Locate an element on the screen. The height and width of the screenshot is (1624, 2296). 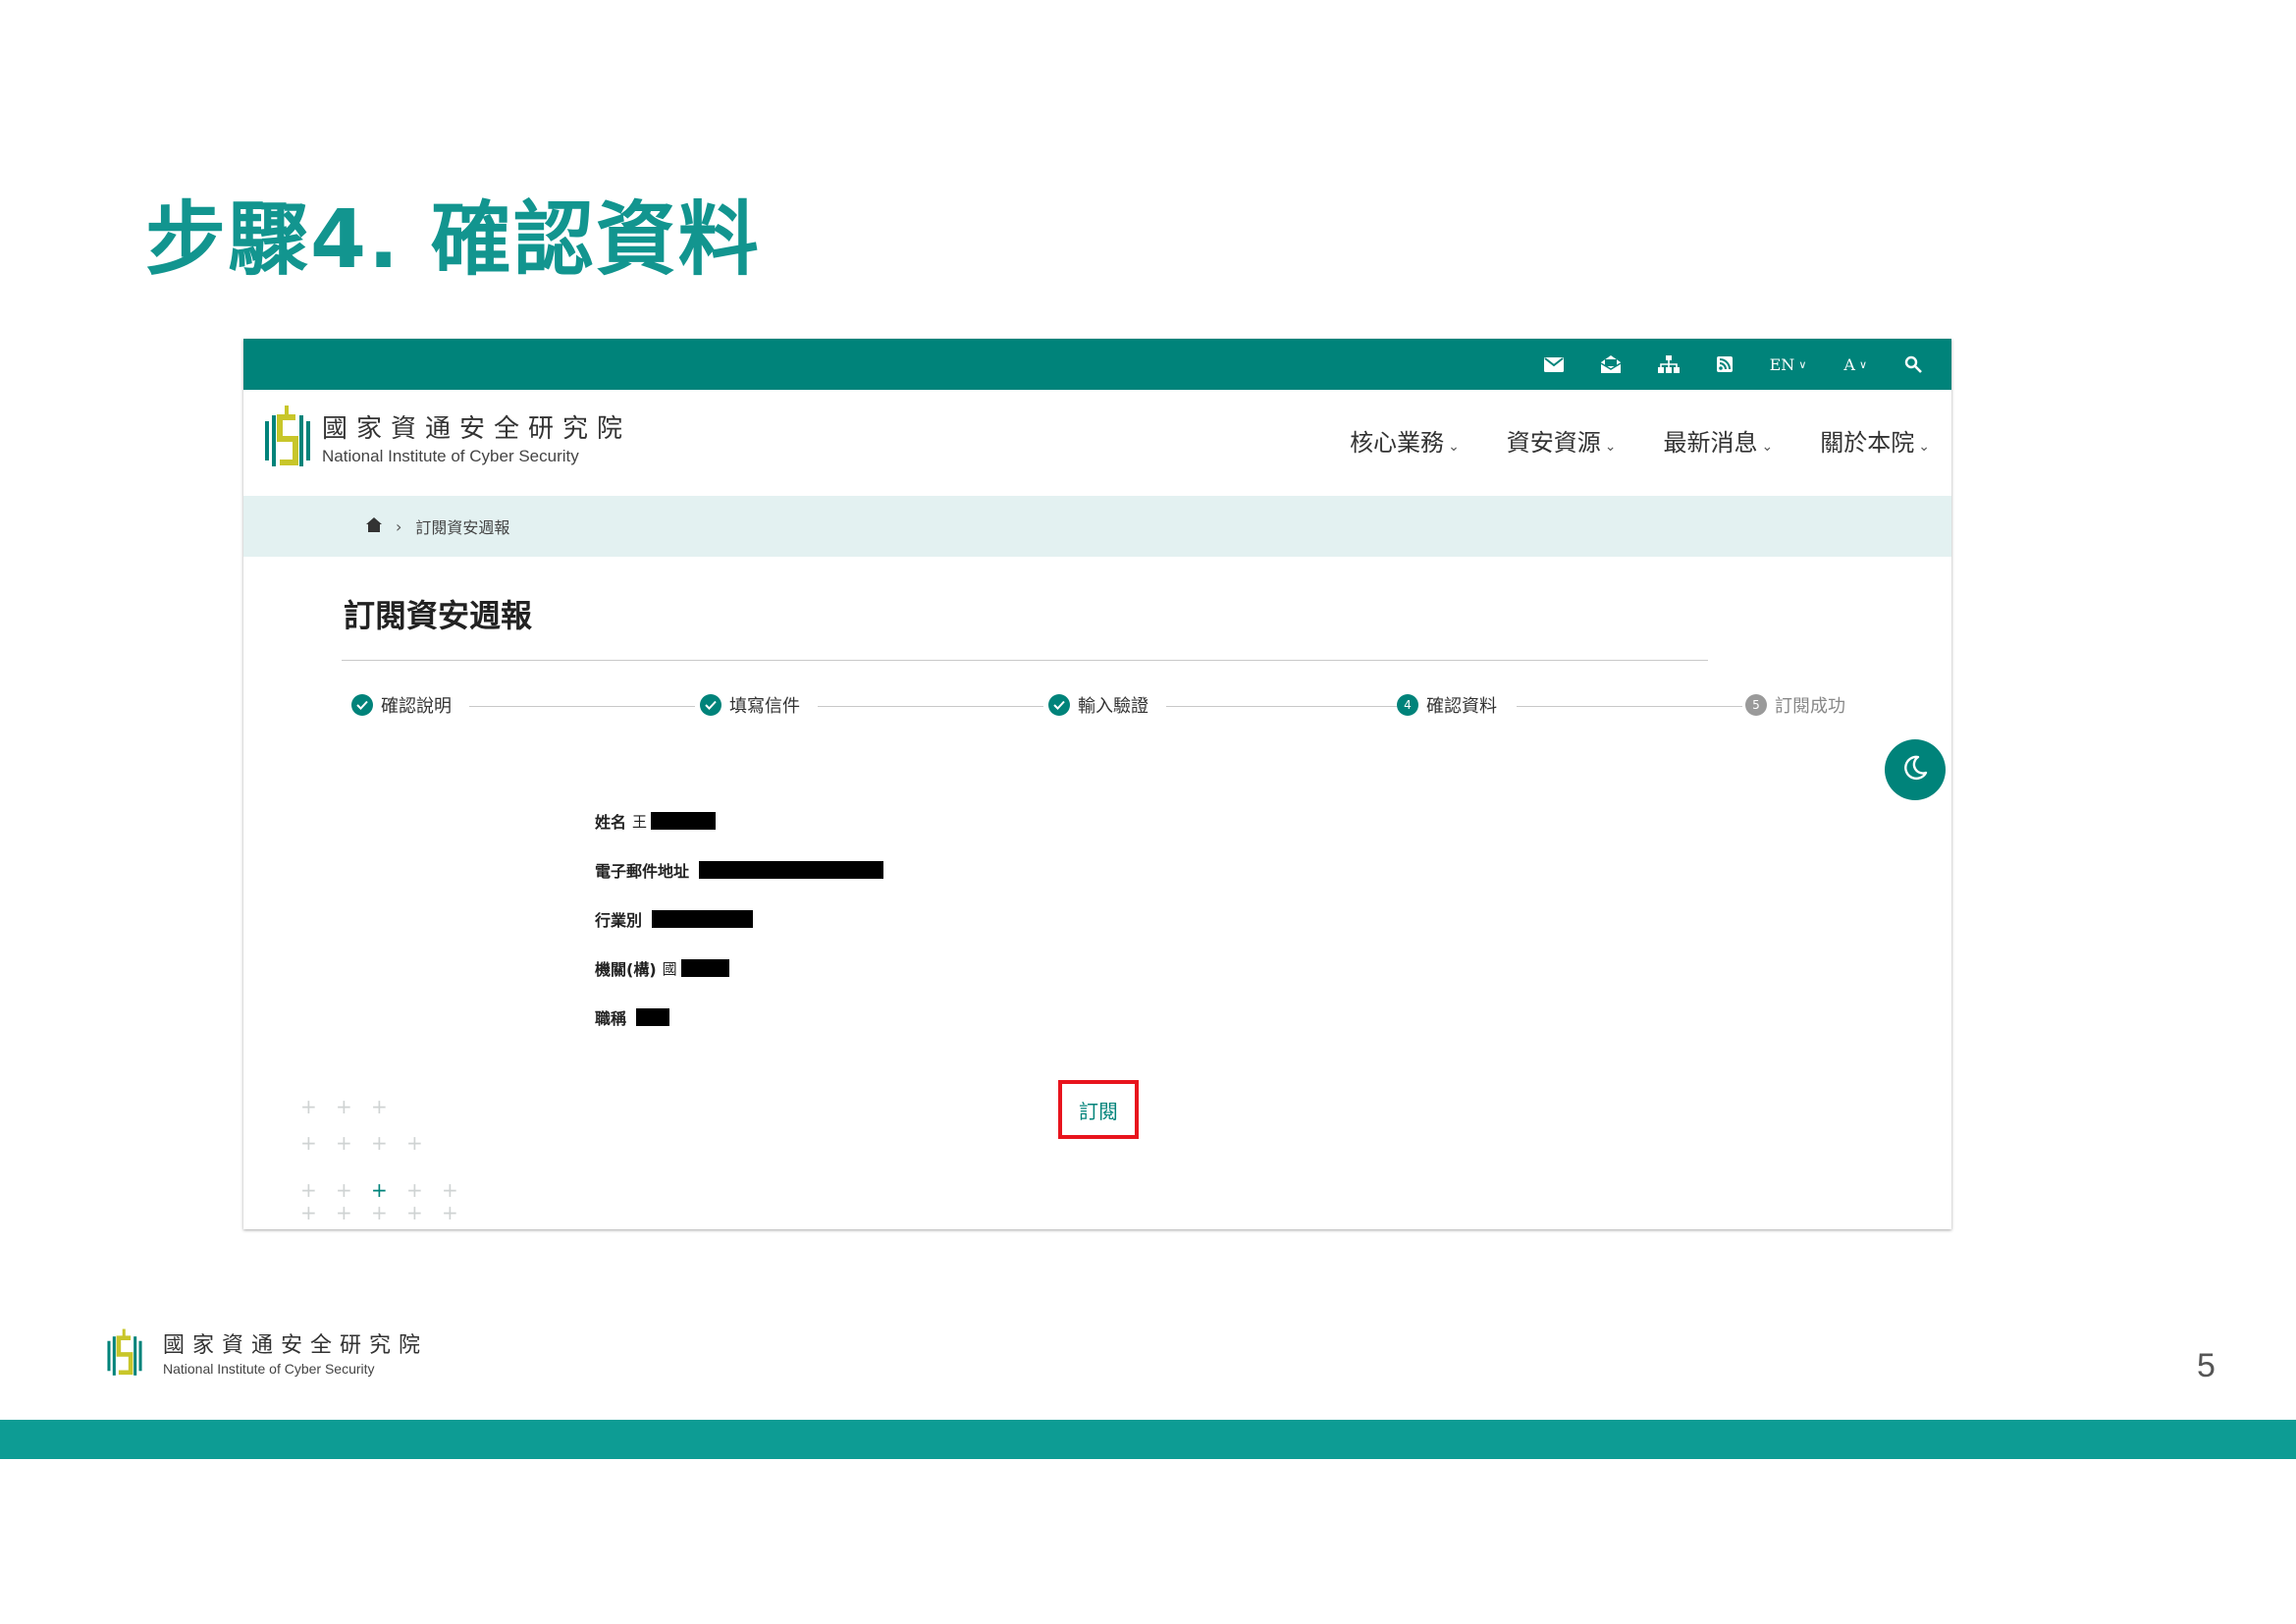
footer-org-name-zh: 國家資通安全研究院 is located at coordinates (296, 1345).